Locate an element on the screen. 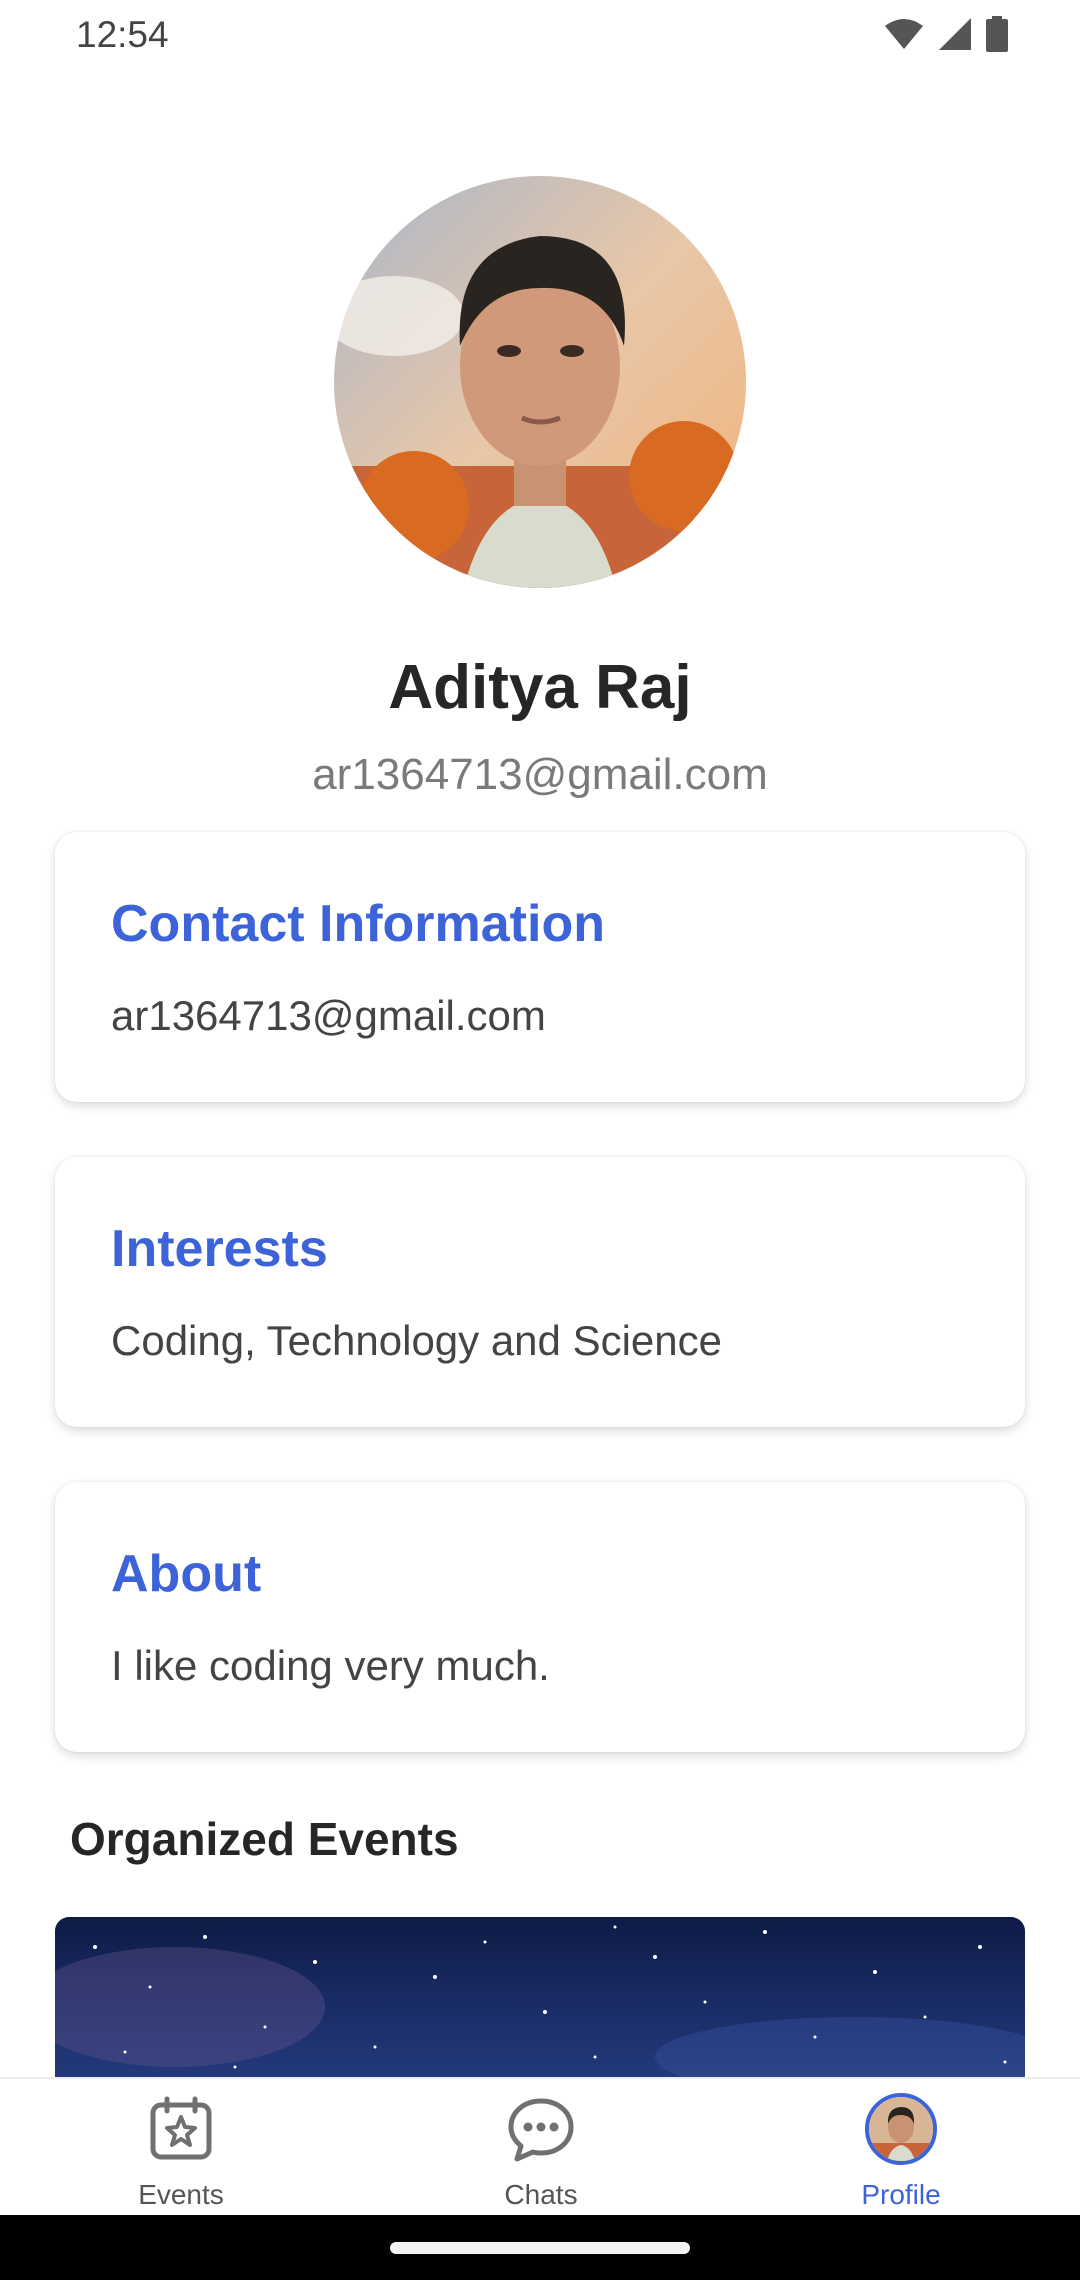 Image resolution: width=1080 pixels, height=2280 pixels. about-text: I like coding very much. is located at coordinates (330, 1665).